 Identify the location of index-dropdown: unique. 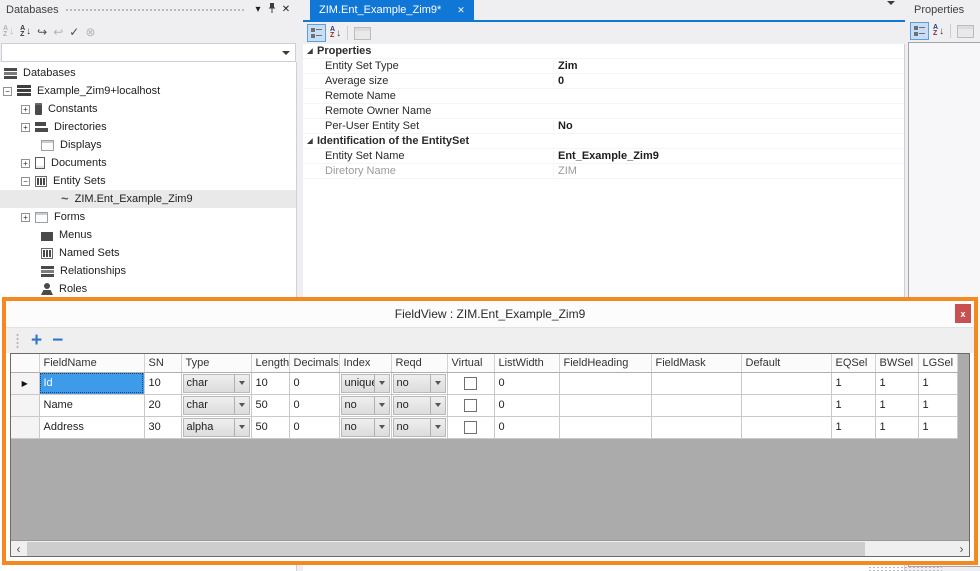
(365, 383).